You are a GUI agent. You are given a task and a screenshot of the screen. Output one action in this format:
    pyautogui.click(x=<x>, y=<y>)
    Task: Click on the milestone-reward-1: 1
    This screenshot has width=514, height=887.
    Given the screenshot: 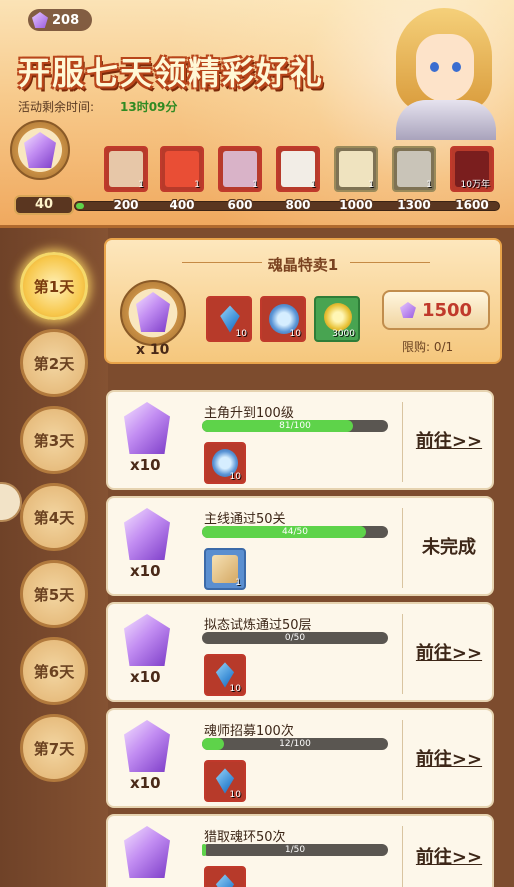 What is the action you would take?
    pyautogui.click(x=126, y=169)
    